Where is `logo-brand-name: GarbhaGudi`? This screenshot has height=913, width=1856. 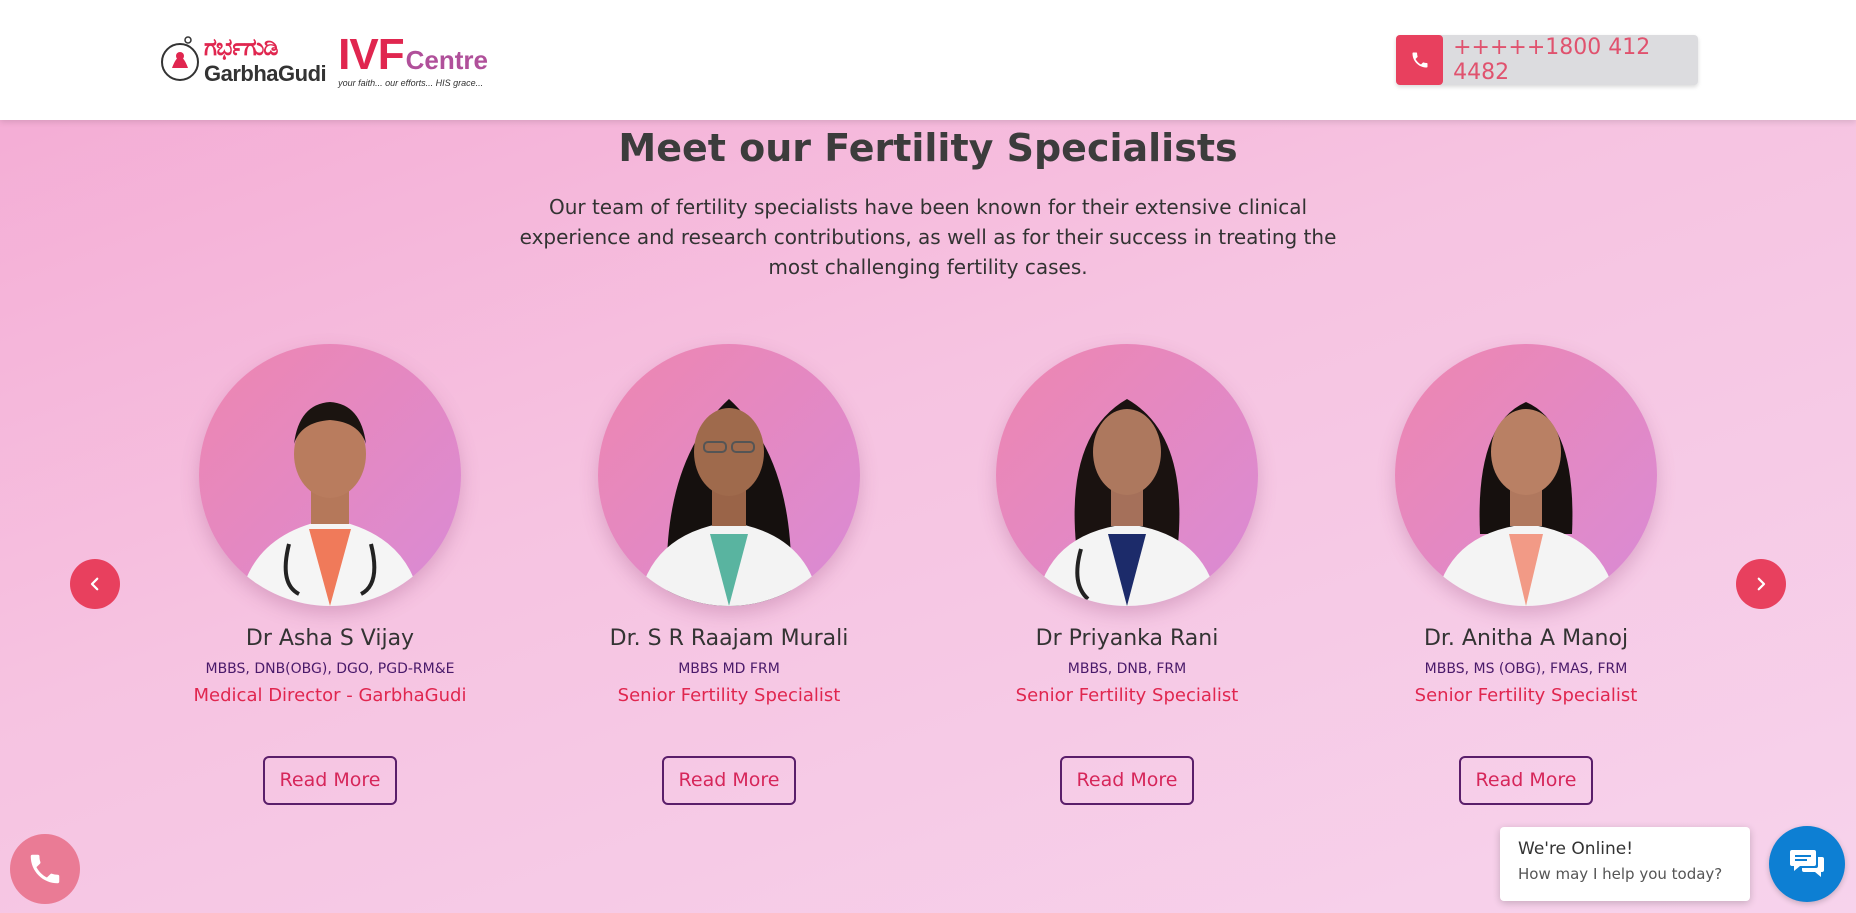 logo-brand-name: GarbhaGudi is located at coordinates (265, 73).